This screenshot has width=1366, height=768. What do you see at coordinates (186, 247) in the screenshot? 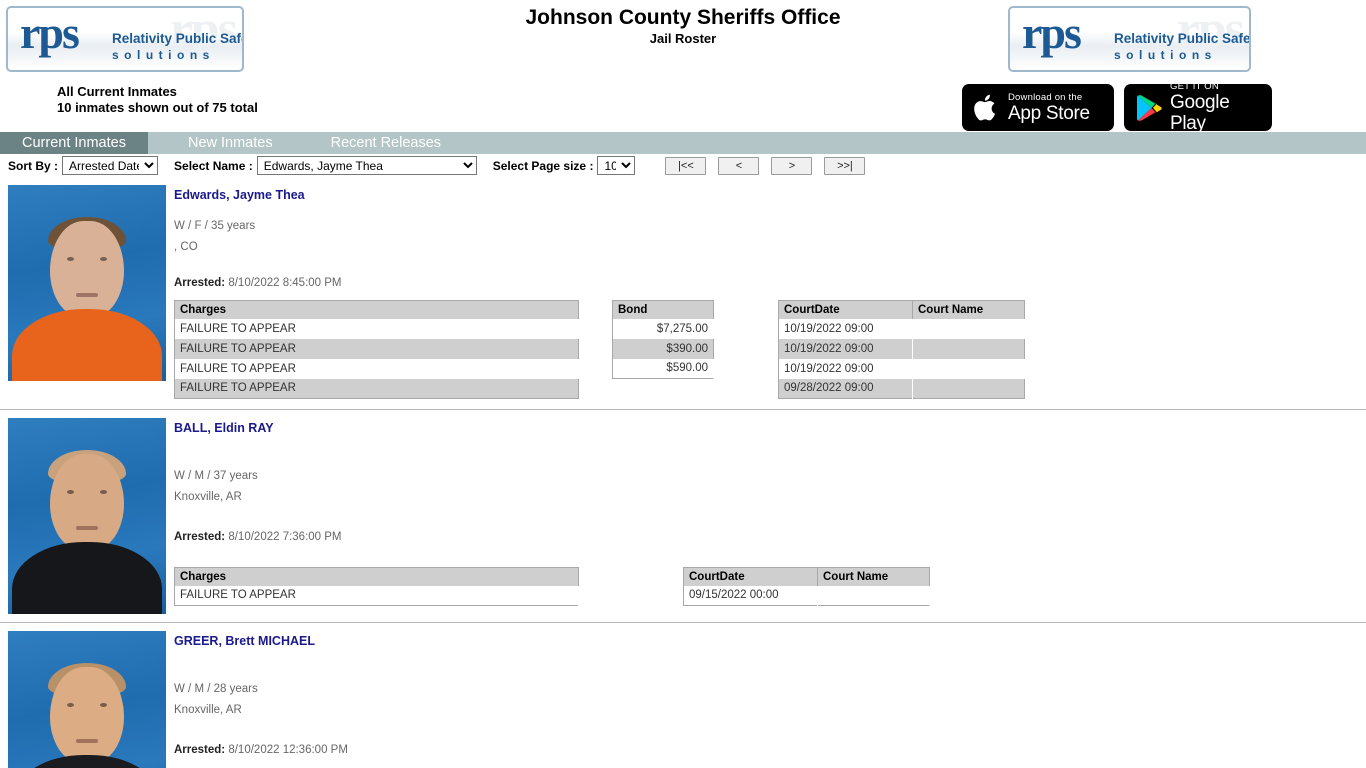
I see `inmate-location: , CO` at bounding box center [186, 247].